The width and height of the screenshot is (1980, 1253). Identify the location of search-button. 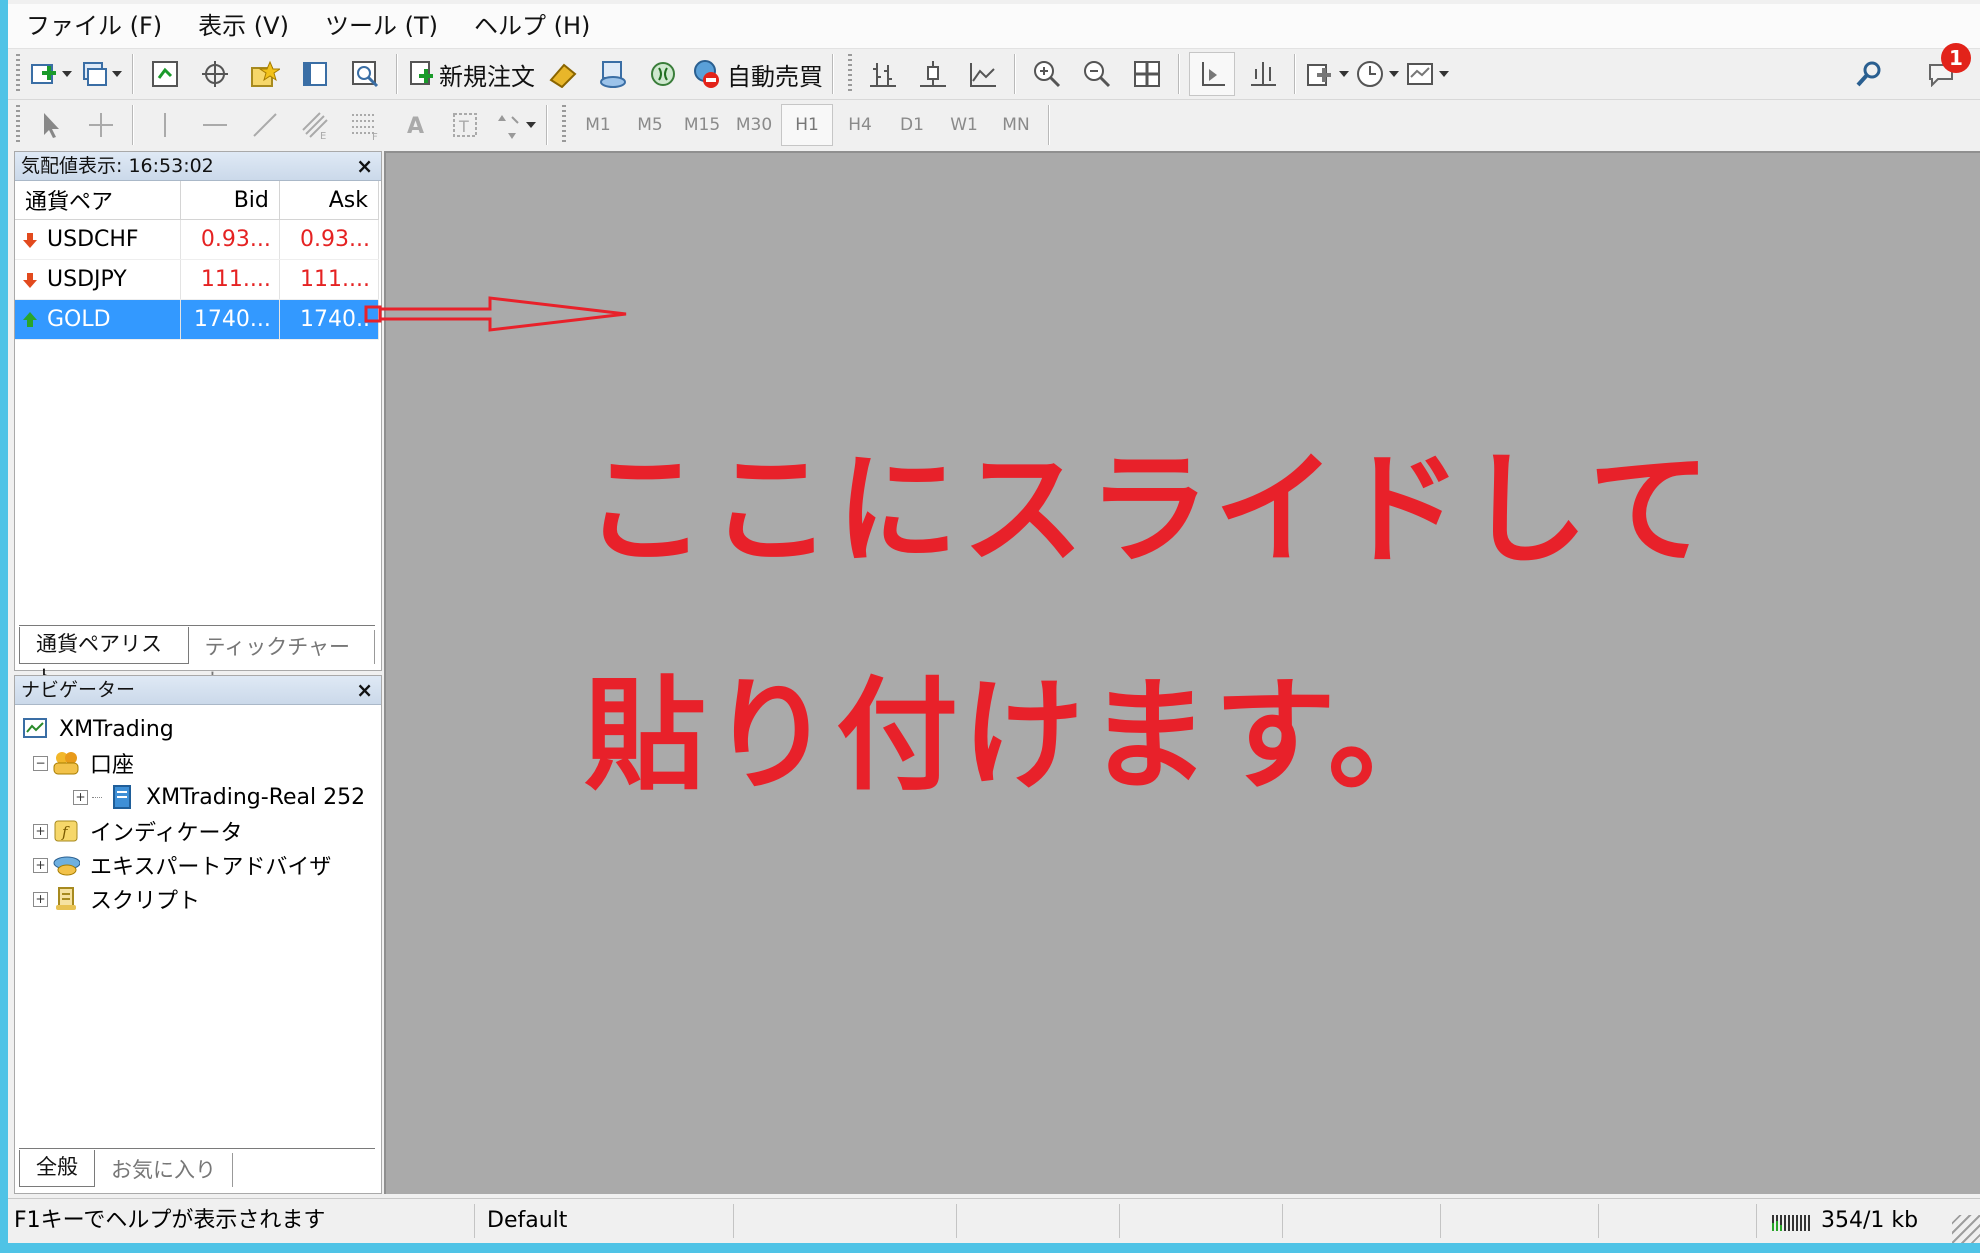
(1869, 74).